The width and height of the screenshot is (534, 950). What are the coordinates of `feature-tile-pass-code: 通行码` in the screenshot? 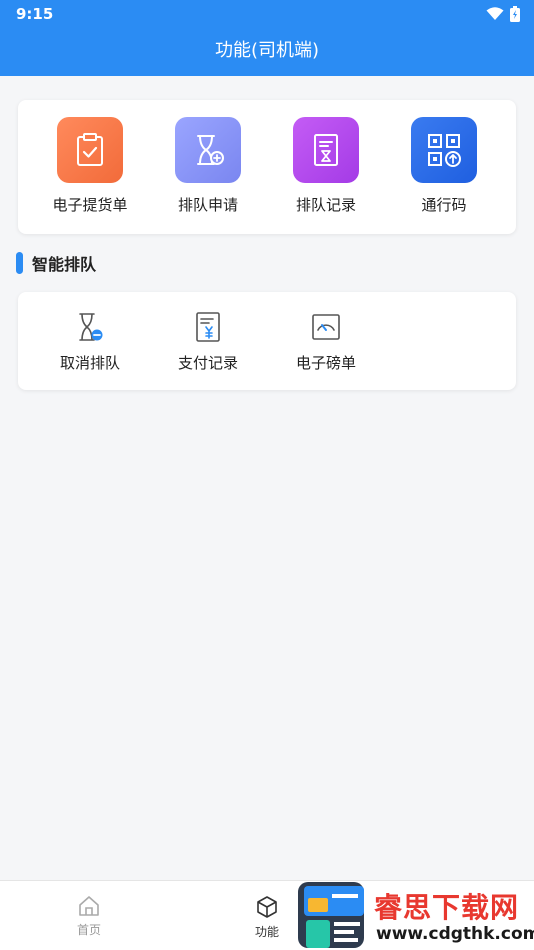 It's located at (444, 166).